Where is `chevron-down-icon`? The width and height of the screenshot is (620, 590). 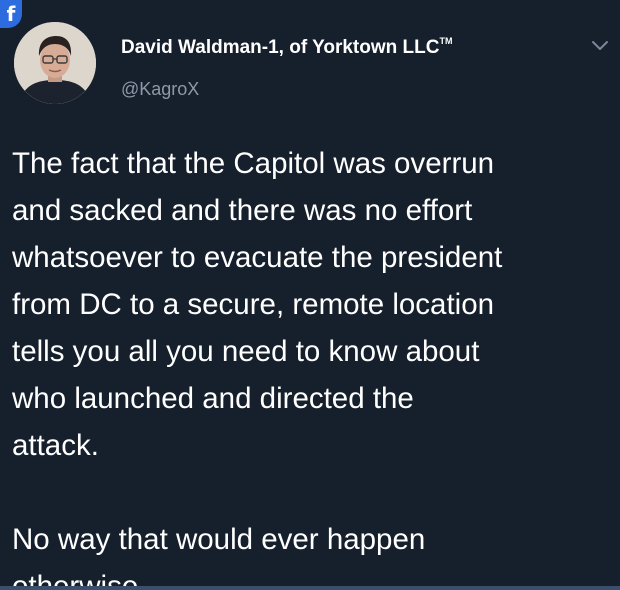 chevron-down-icon is located at coordinates (600, 45).